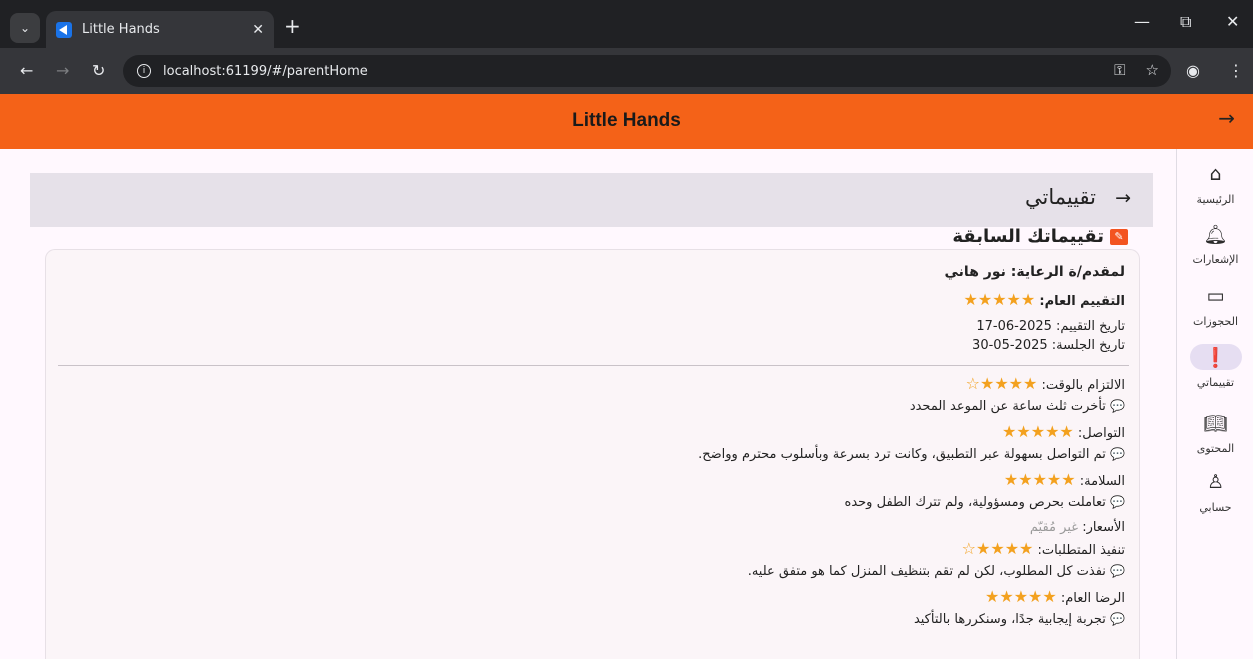 Image resolution: width=1253 pixels, height=659 pixels. Describe the element at coordinates (1082, 301) in the screenshot. I see `overall-label: التقييم العام:` at that location.